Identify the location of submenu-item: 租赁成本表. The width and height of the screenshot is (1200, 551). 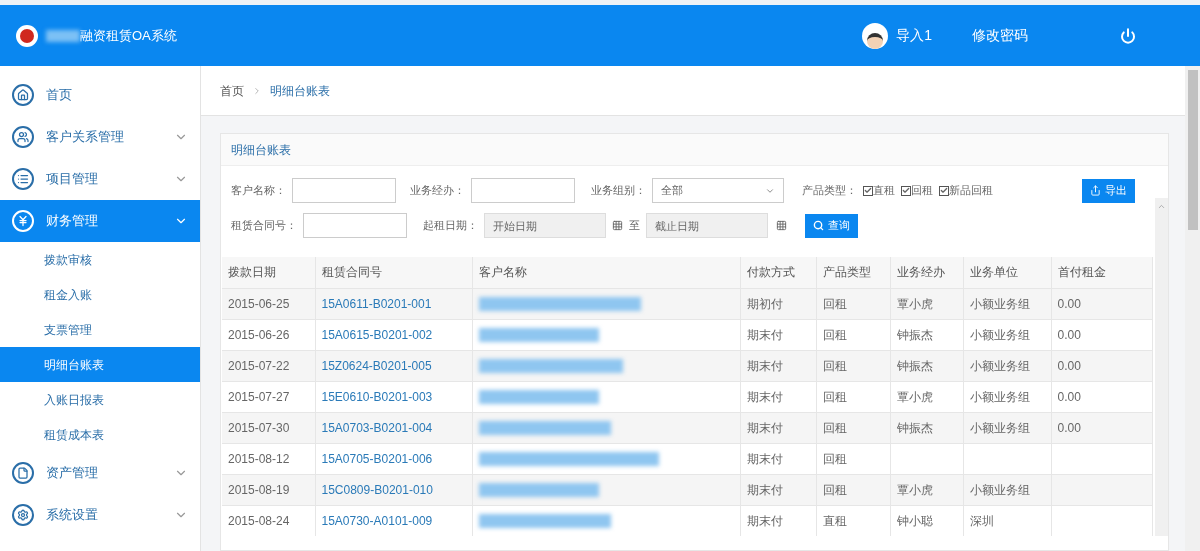
(100, 434).